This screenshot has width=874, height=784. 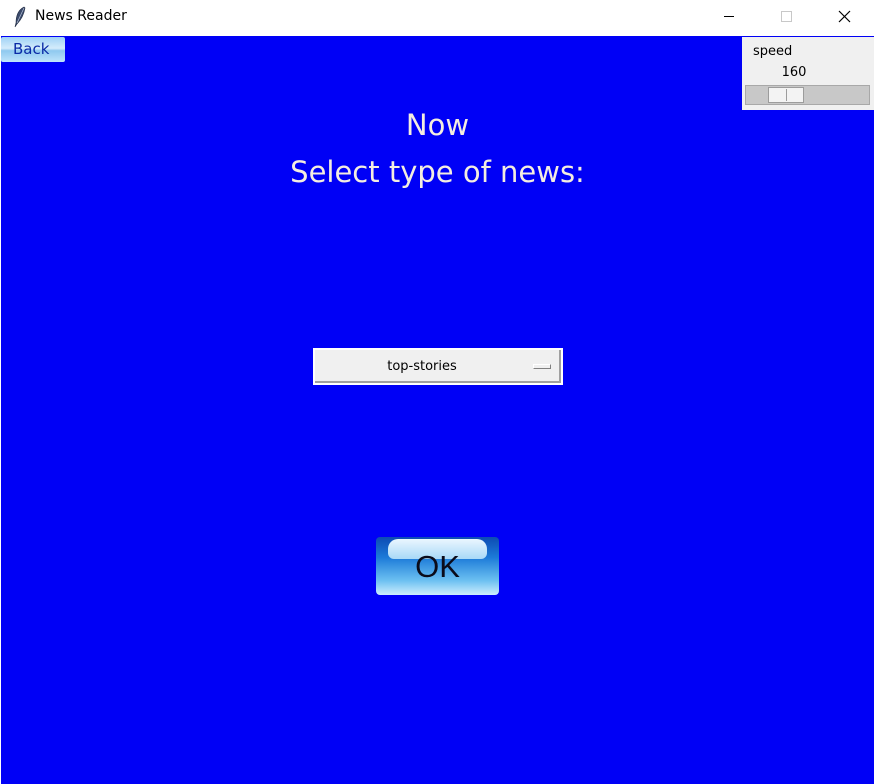 I want to click on heading-now: Now, so click(x=437, y=125).